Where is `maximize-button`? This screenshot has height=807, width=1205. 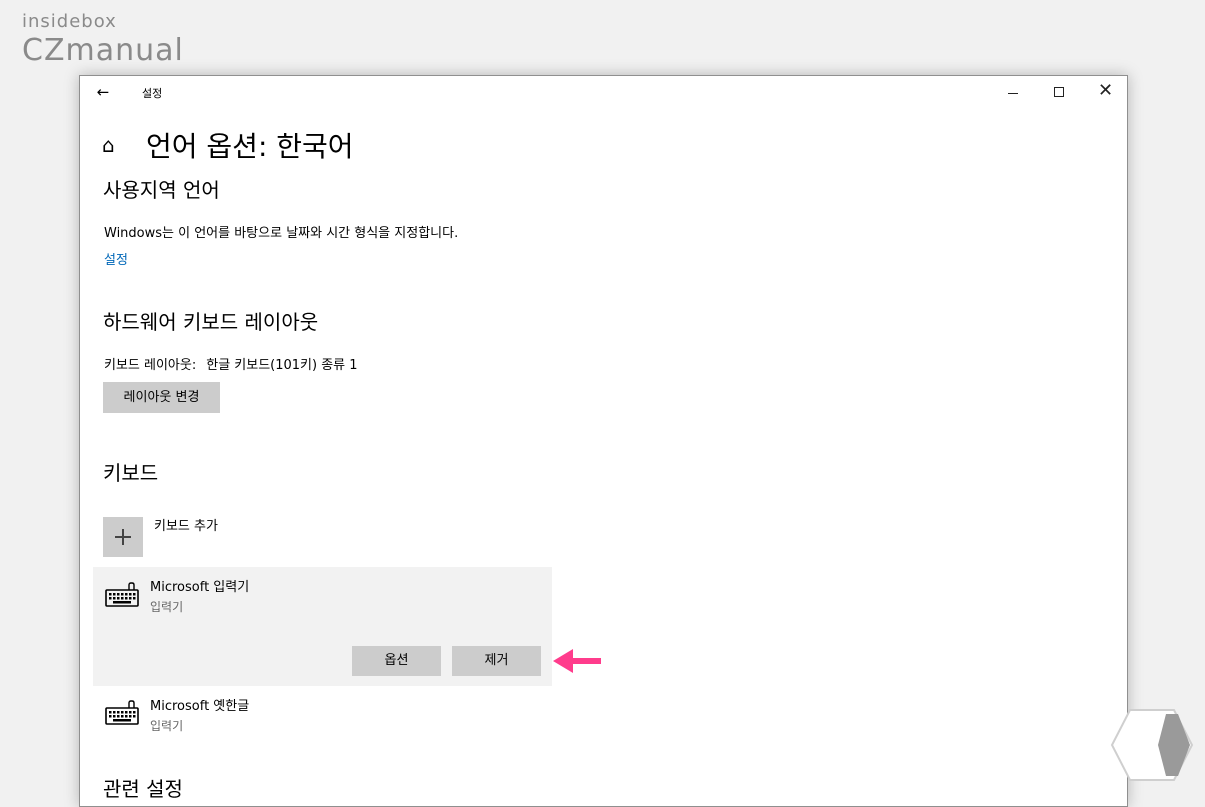 maximize-button is located at coordinates (1059, 92).